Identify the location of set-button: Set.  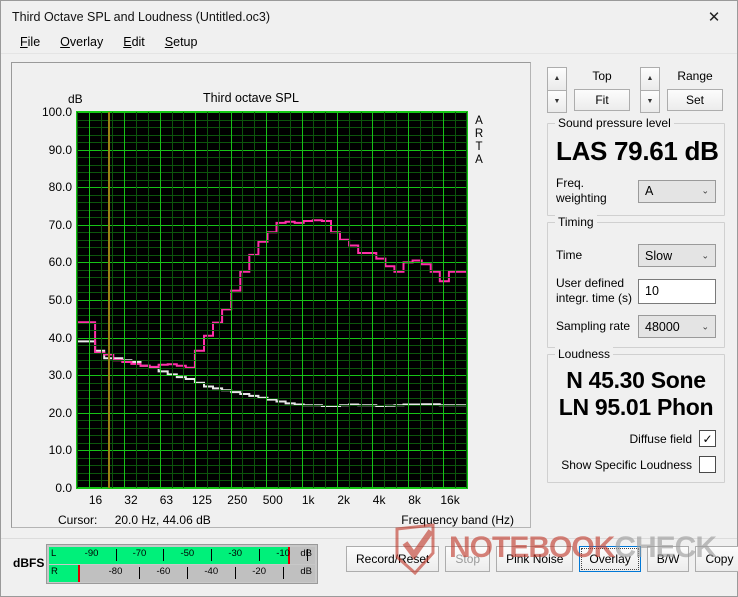
(695, 100).